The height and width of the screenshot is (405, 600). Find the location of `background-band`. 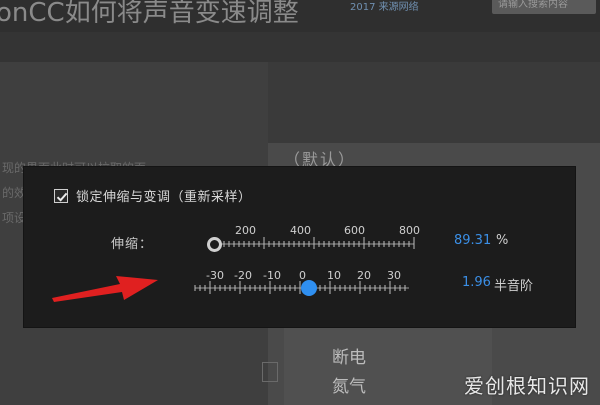

background-band is located at coordinates (300, 47).